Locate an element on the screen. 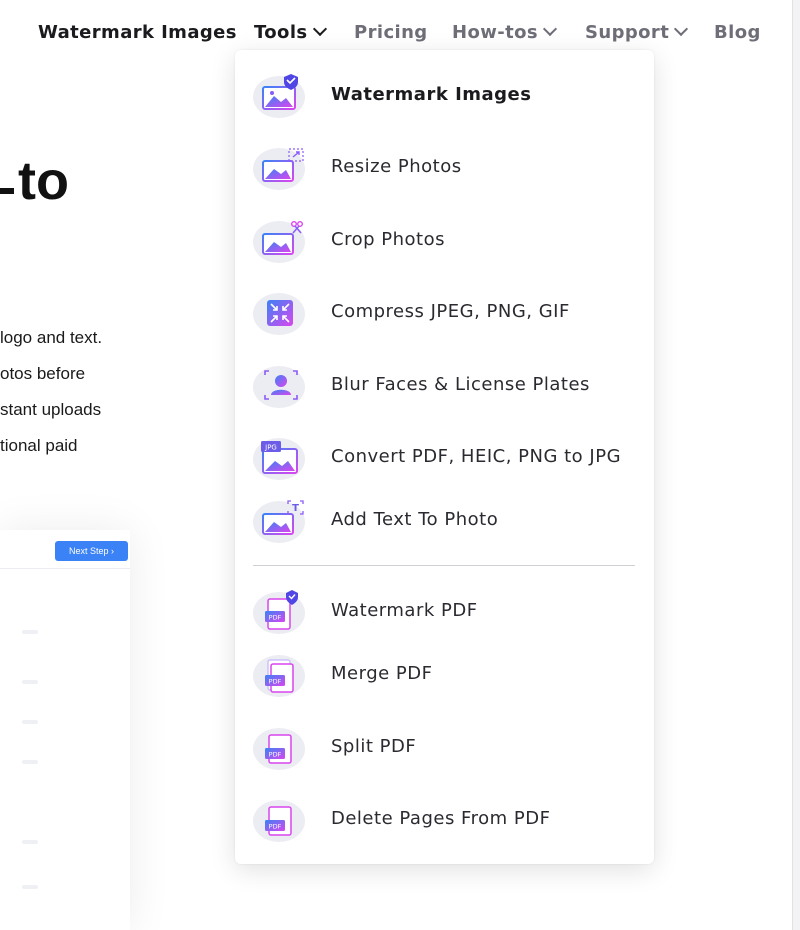 Image resolution: width=800 pixels, height=930 pixels. page-edge is located at coordinates (796, 465).